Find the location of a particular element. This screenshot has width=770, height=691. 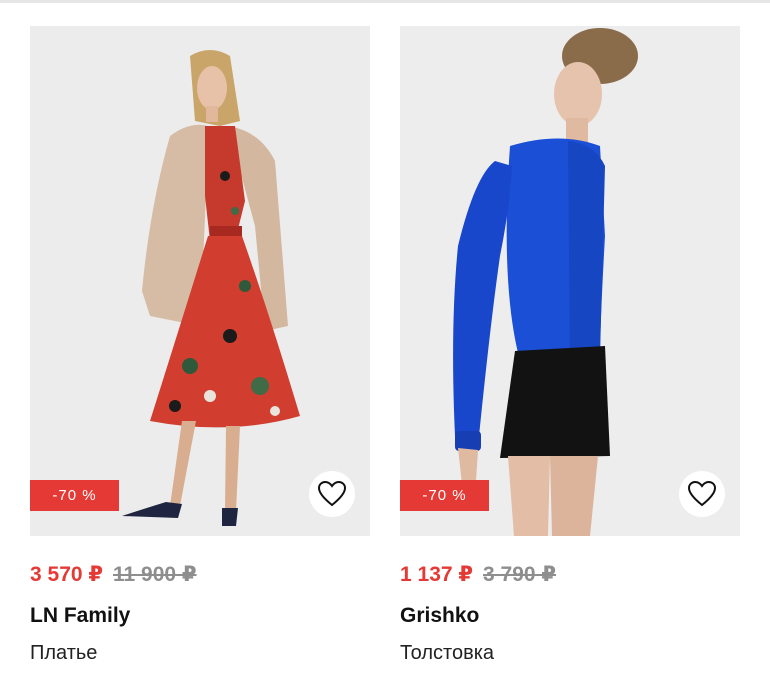

price-old: 3 790 ₽ is located at coordinates (519, 574).